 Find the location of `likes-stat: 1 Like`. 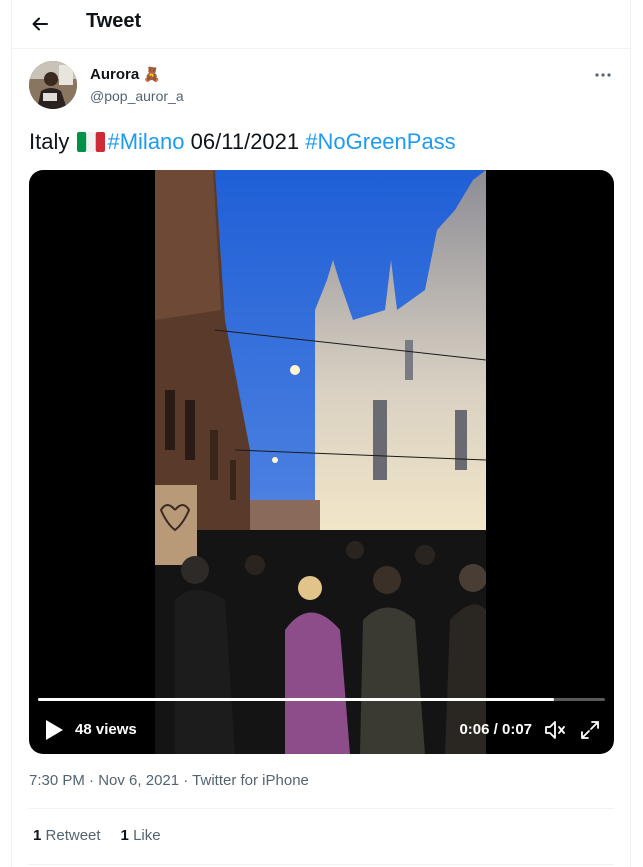

likes-stat: 1 Like is located at coordinates (141, 835).